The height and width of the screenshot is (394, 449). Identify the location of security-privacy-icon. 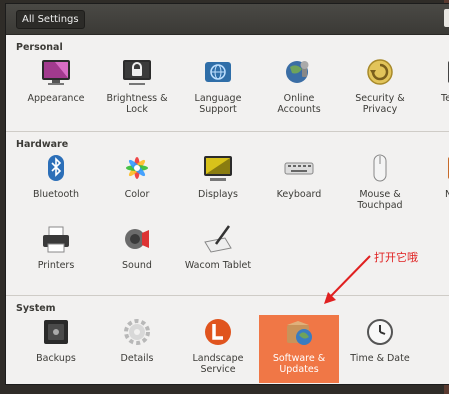
(380, 72).